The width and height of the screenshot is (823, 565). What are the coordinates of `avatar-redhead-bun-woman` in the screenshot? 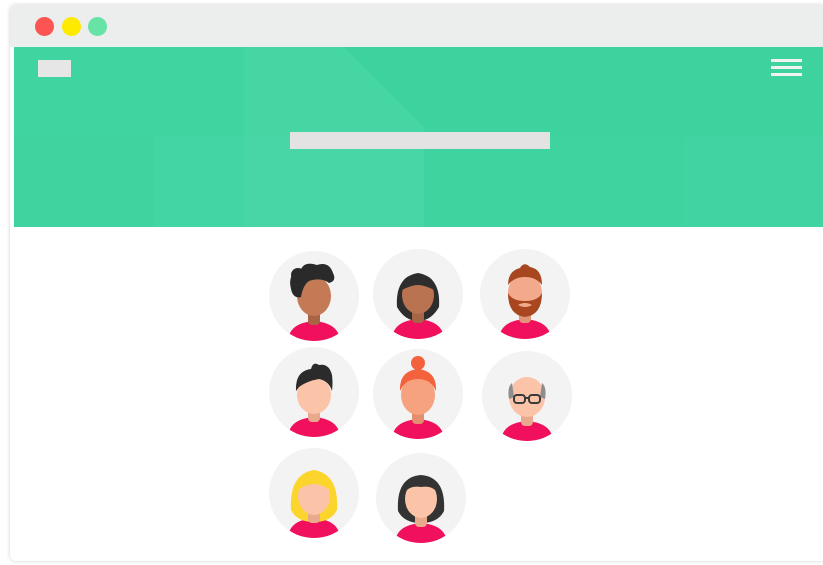 It's located at (418, 394).